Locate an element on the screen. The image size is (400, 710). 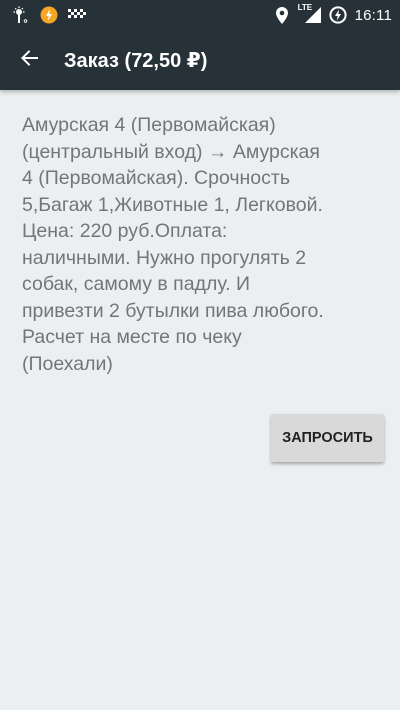
status-bar-system: LTE 16:11 is located at coordinates (332, 13).